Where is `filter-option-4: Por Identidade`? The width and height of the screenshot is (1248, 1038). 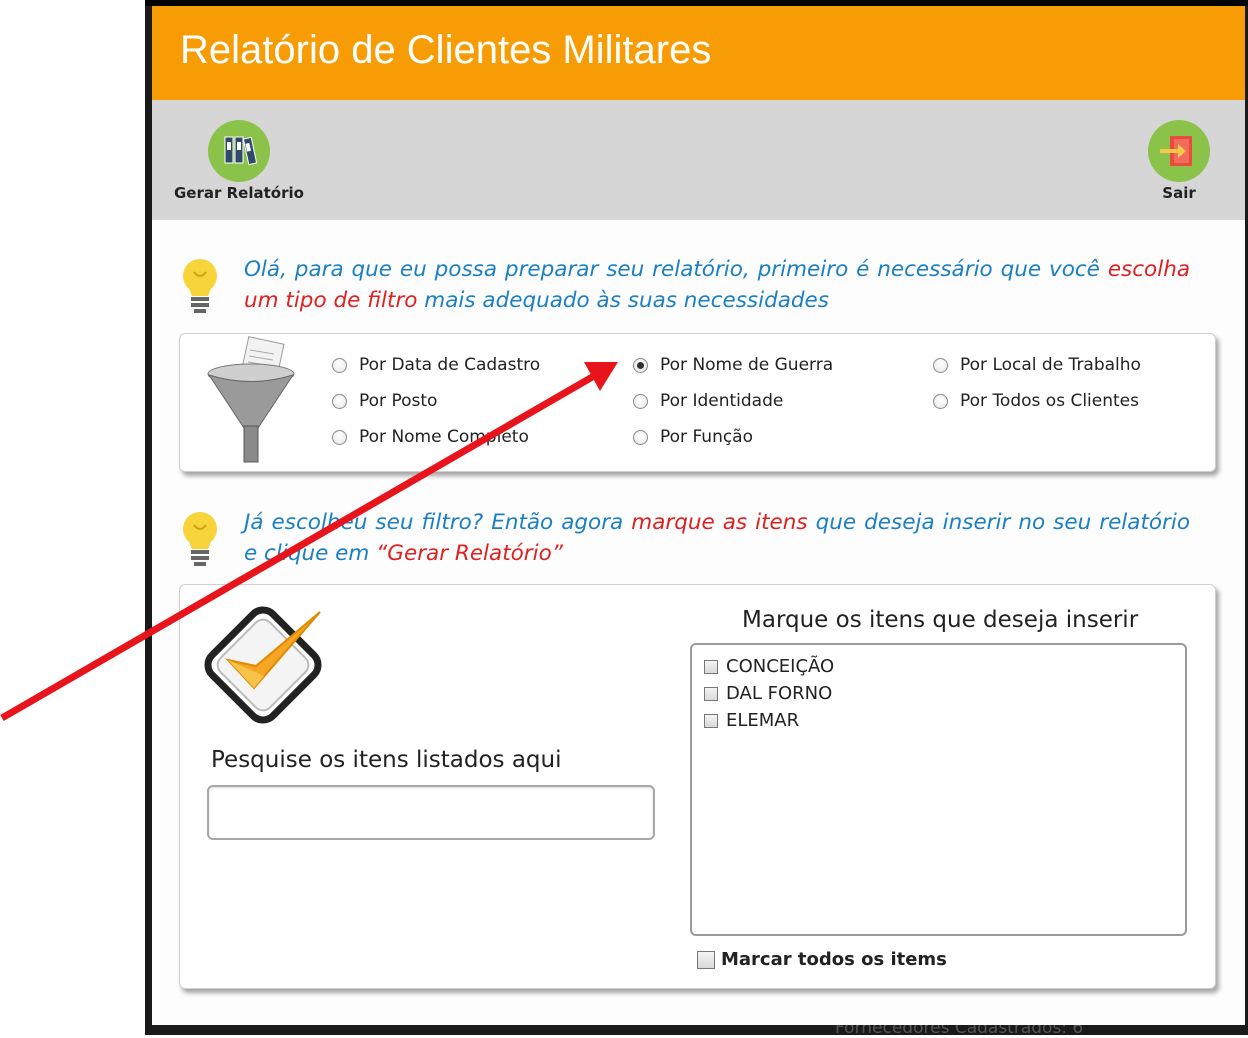
filter-option-4: Por Identidade is located at coordinates (708, 401).